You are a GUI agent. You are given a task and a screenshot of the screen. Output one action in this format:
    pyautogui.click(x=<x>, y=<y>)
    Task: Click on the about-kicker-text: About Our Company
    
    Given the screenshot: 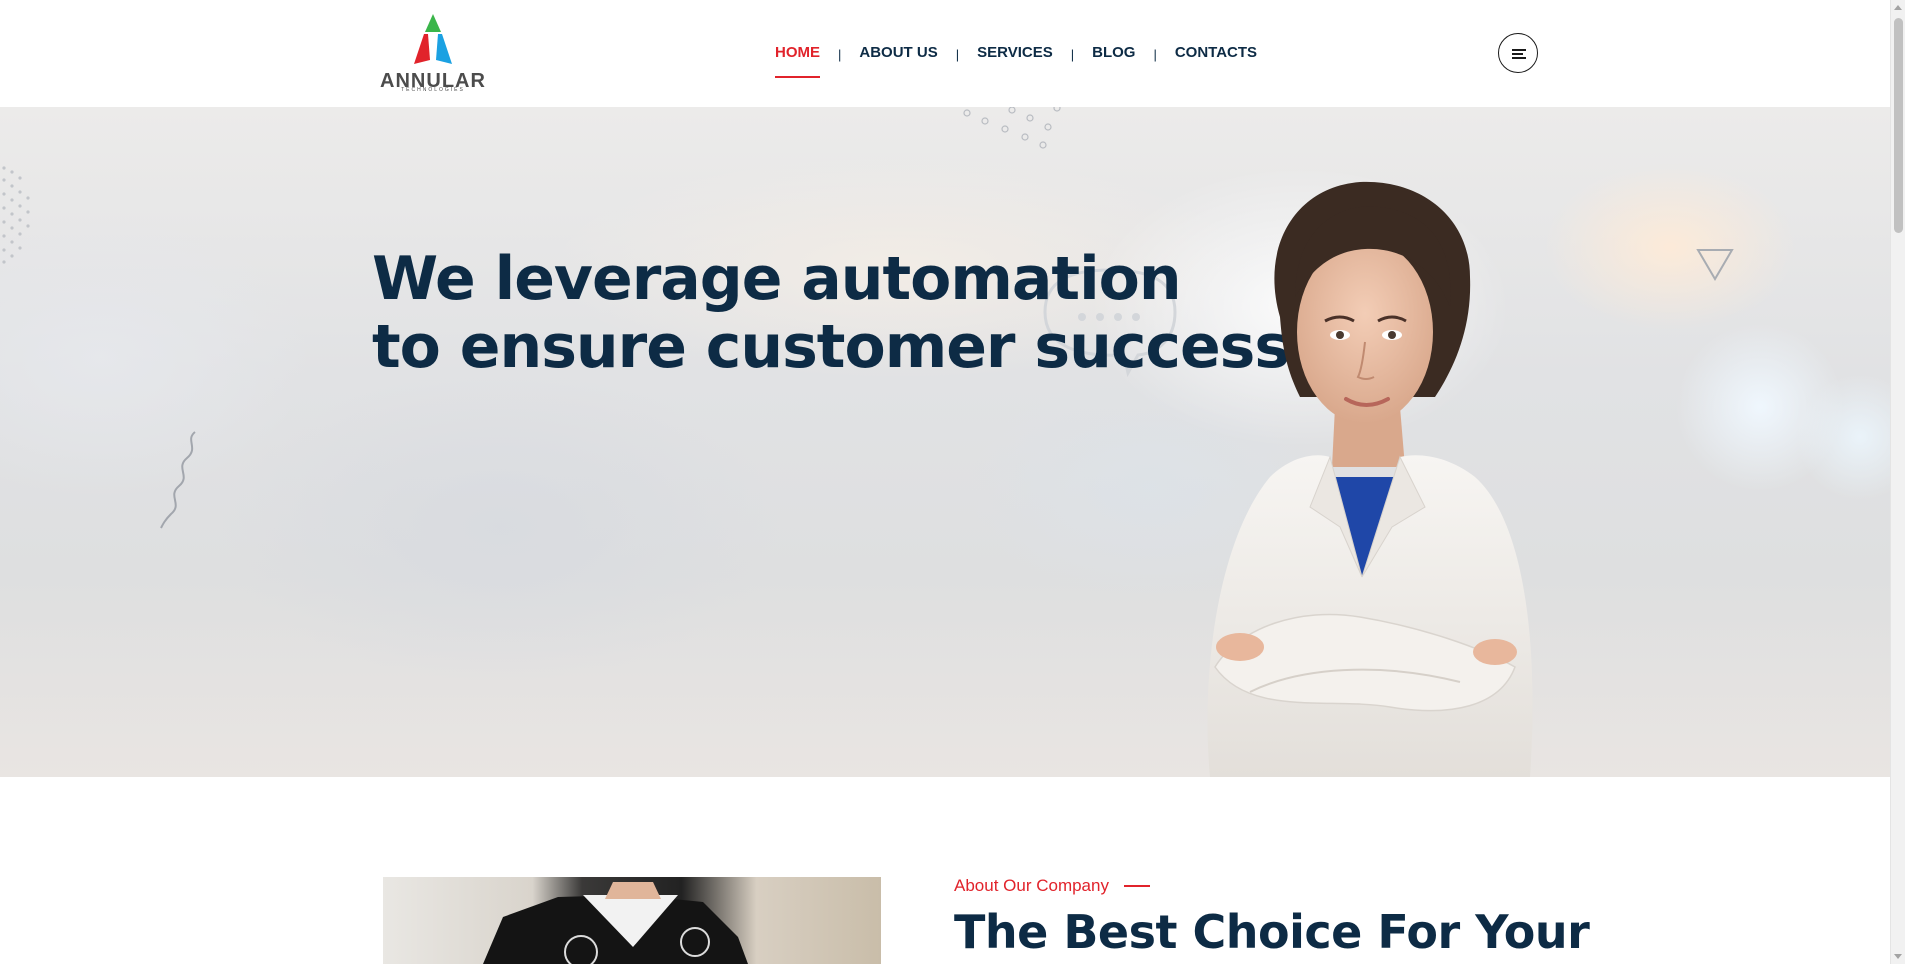 What is the action you would take?
    pyautogui.click(x=1031, y=885)
    